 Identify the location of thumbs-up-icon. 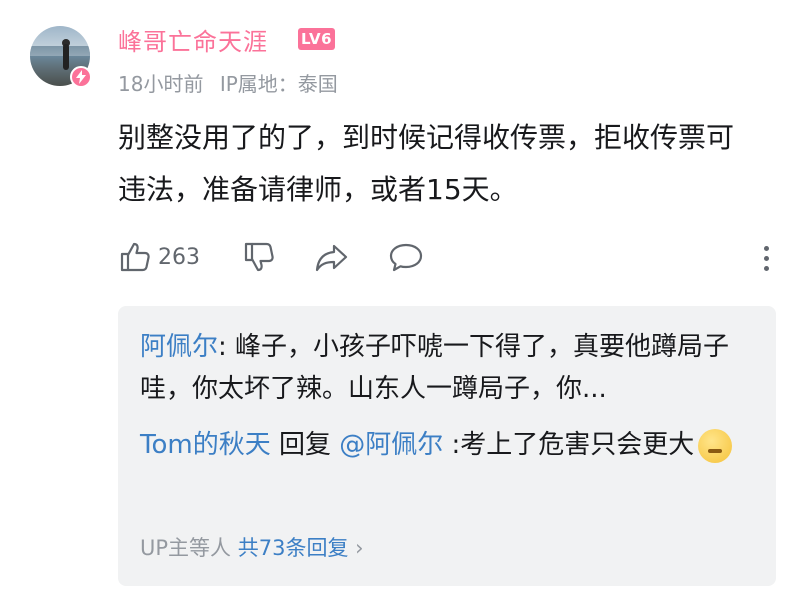
(135, 257).